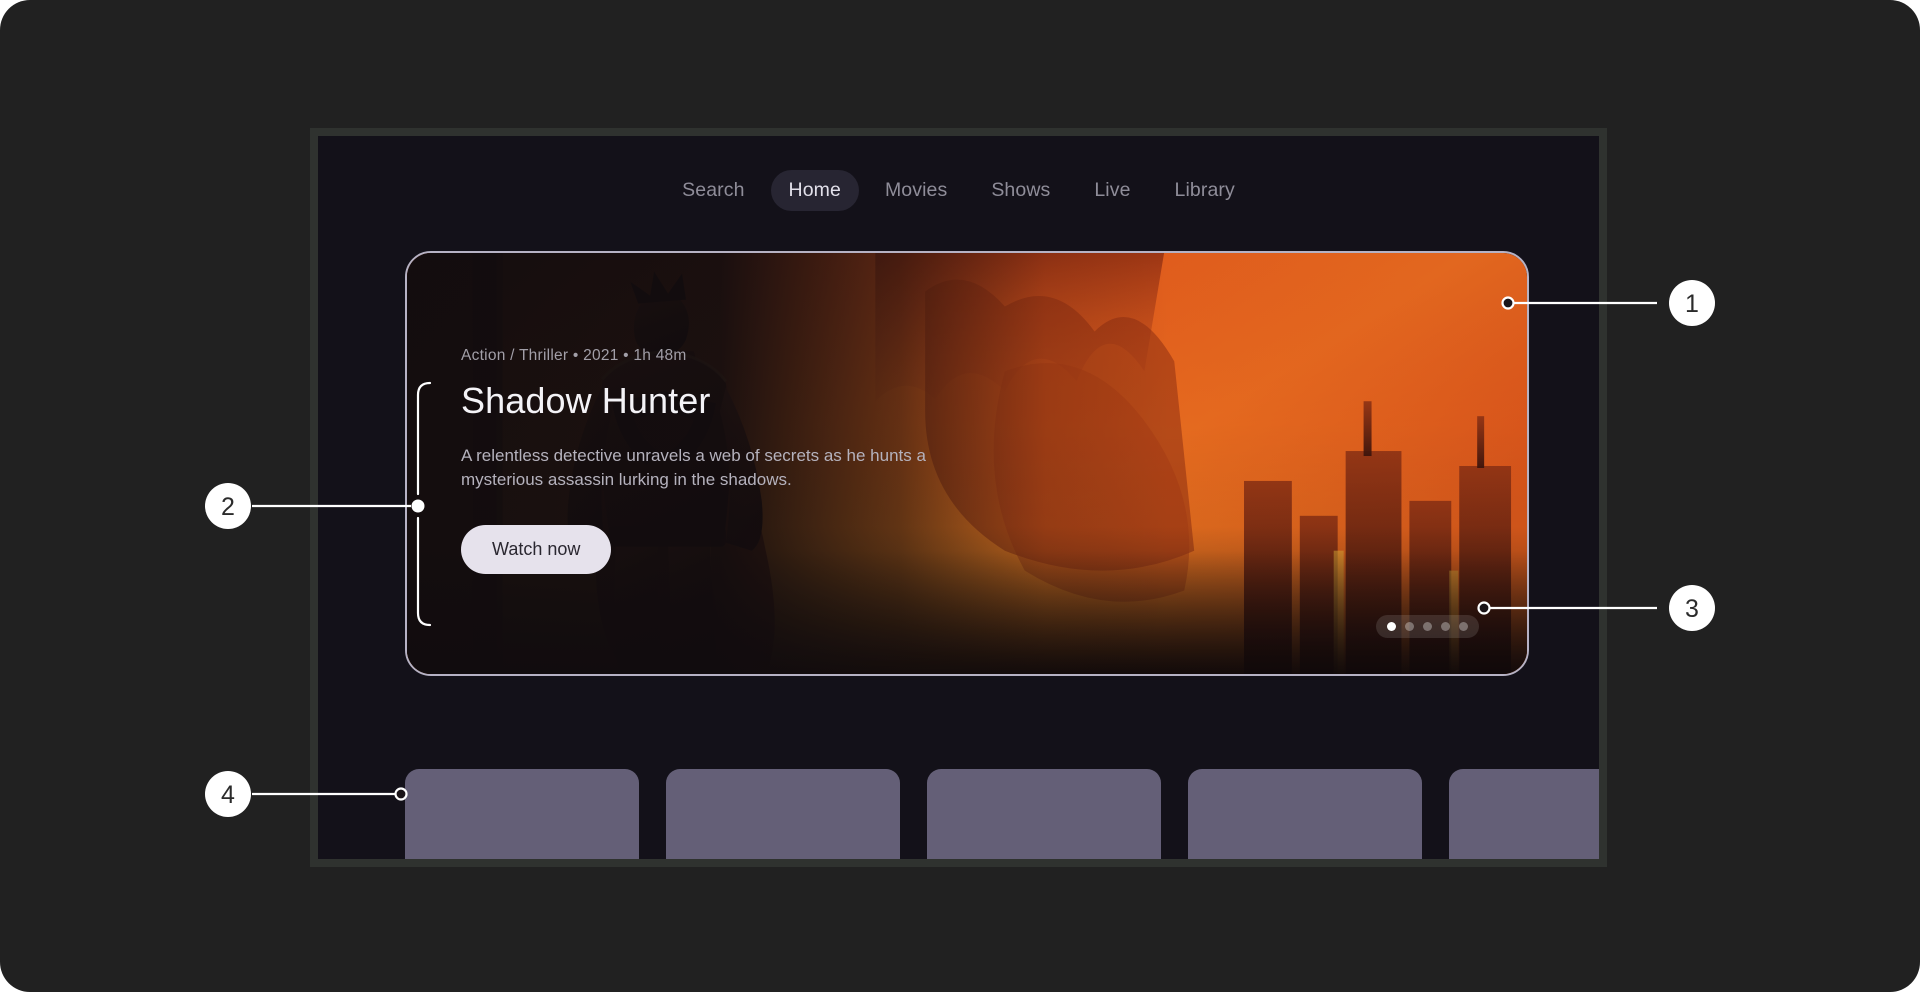 This screenshot has height=992, width=1920. What do you see at coordinates (916, 190) in the screenshot?
I see `nav-item-movies: Movies` at bounding box center [916, 190].